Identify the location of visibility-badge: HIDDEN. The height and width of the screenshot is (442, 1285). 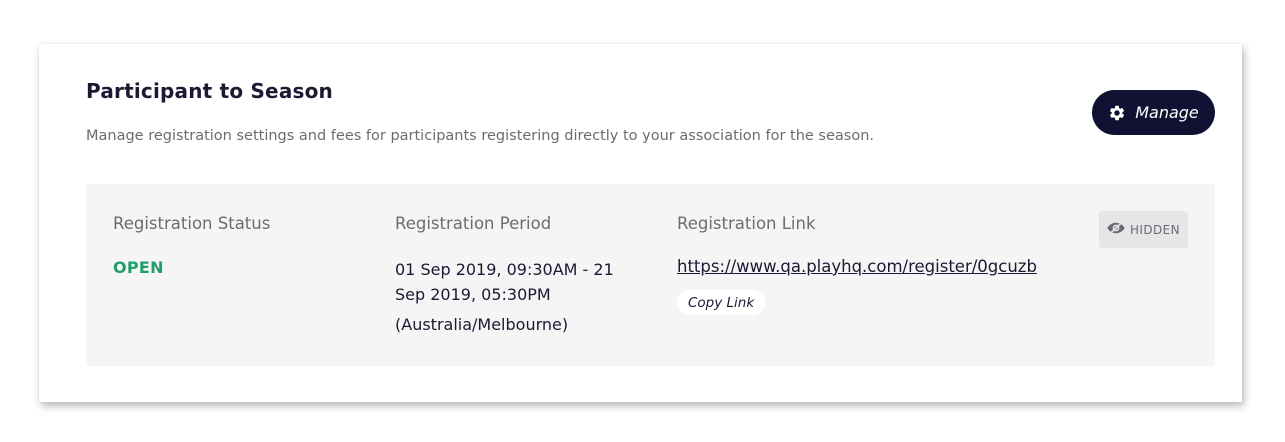
(1143, 229).